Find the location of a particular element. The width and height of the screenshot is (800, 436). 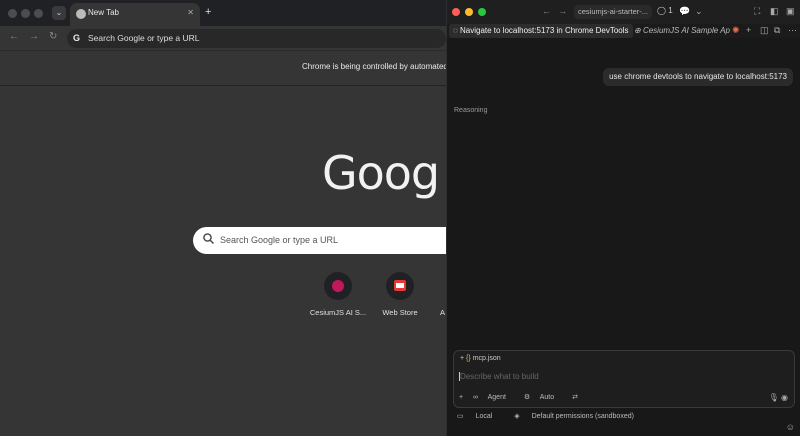

tab-strip: ⌄ New Tab ✕ + is located at coordinates (223, 13).